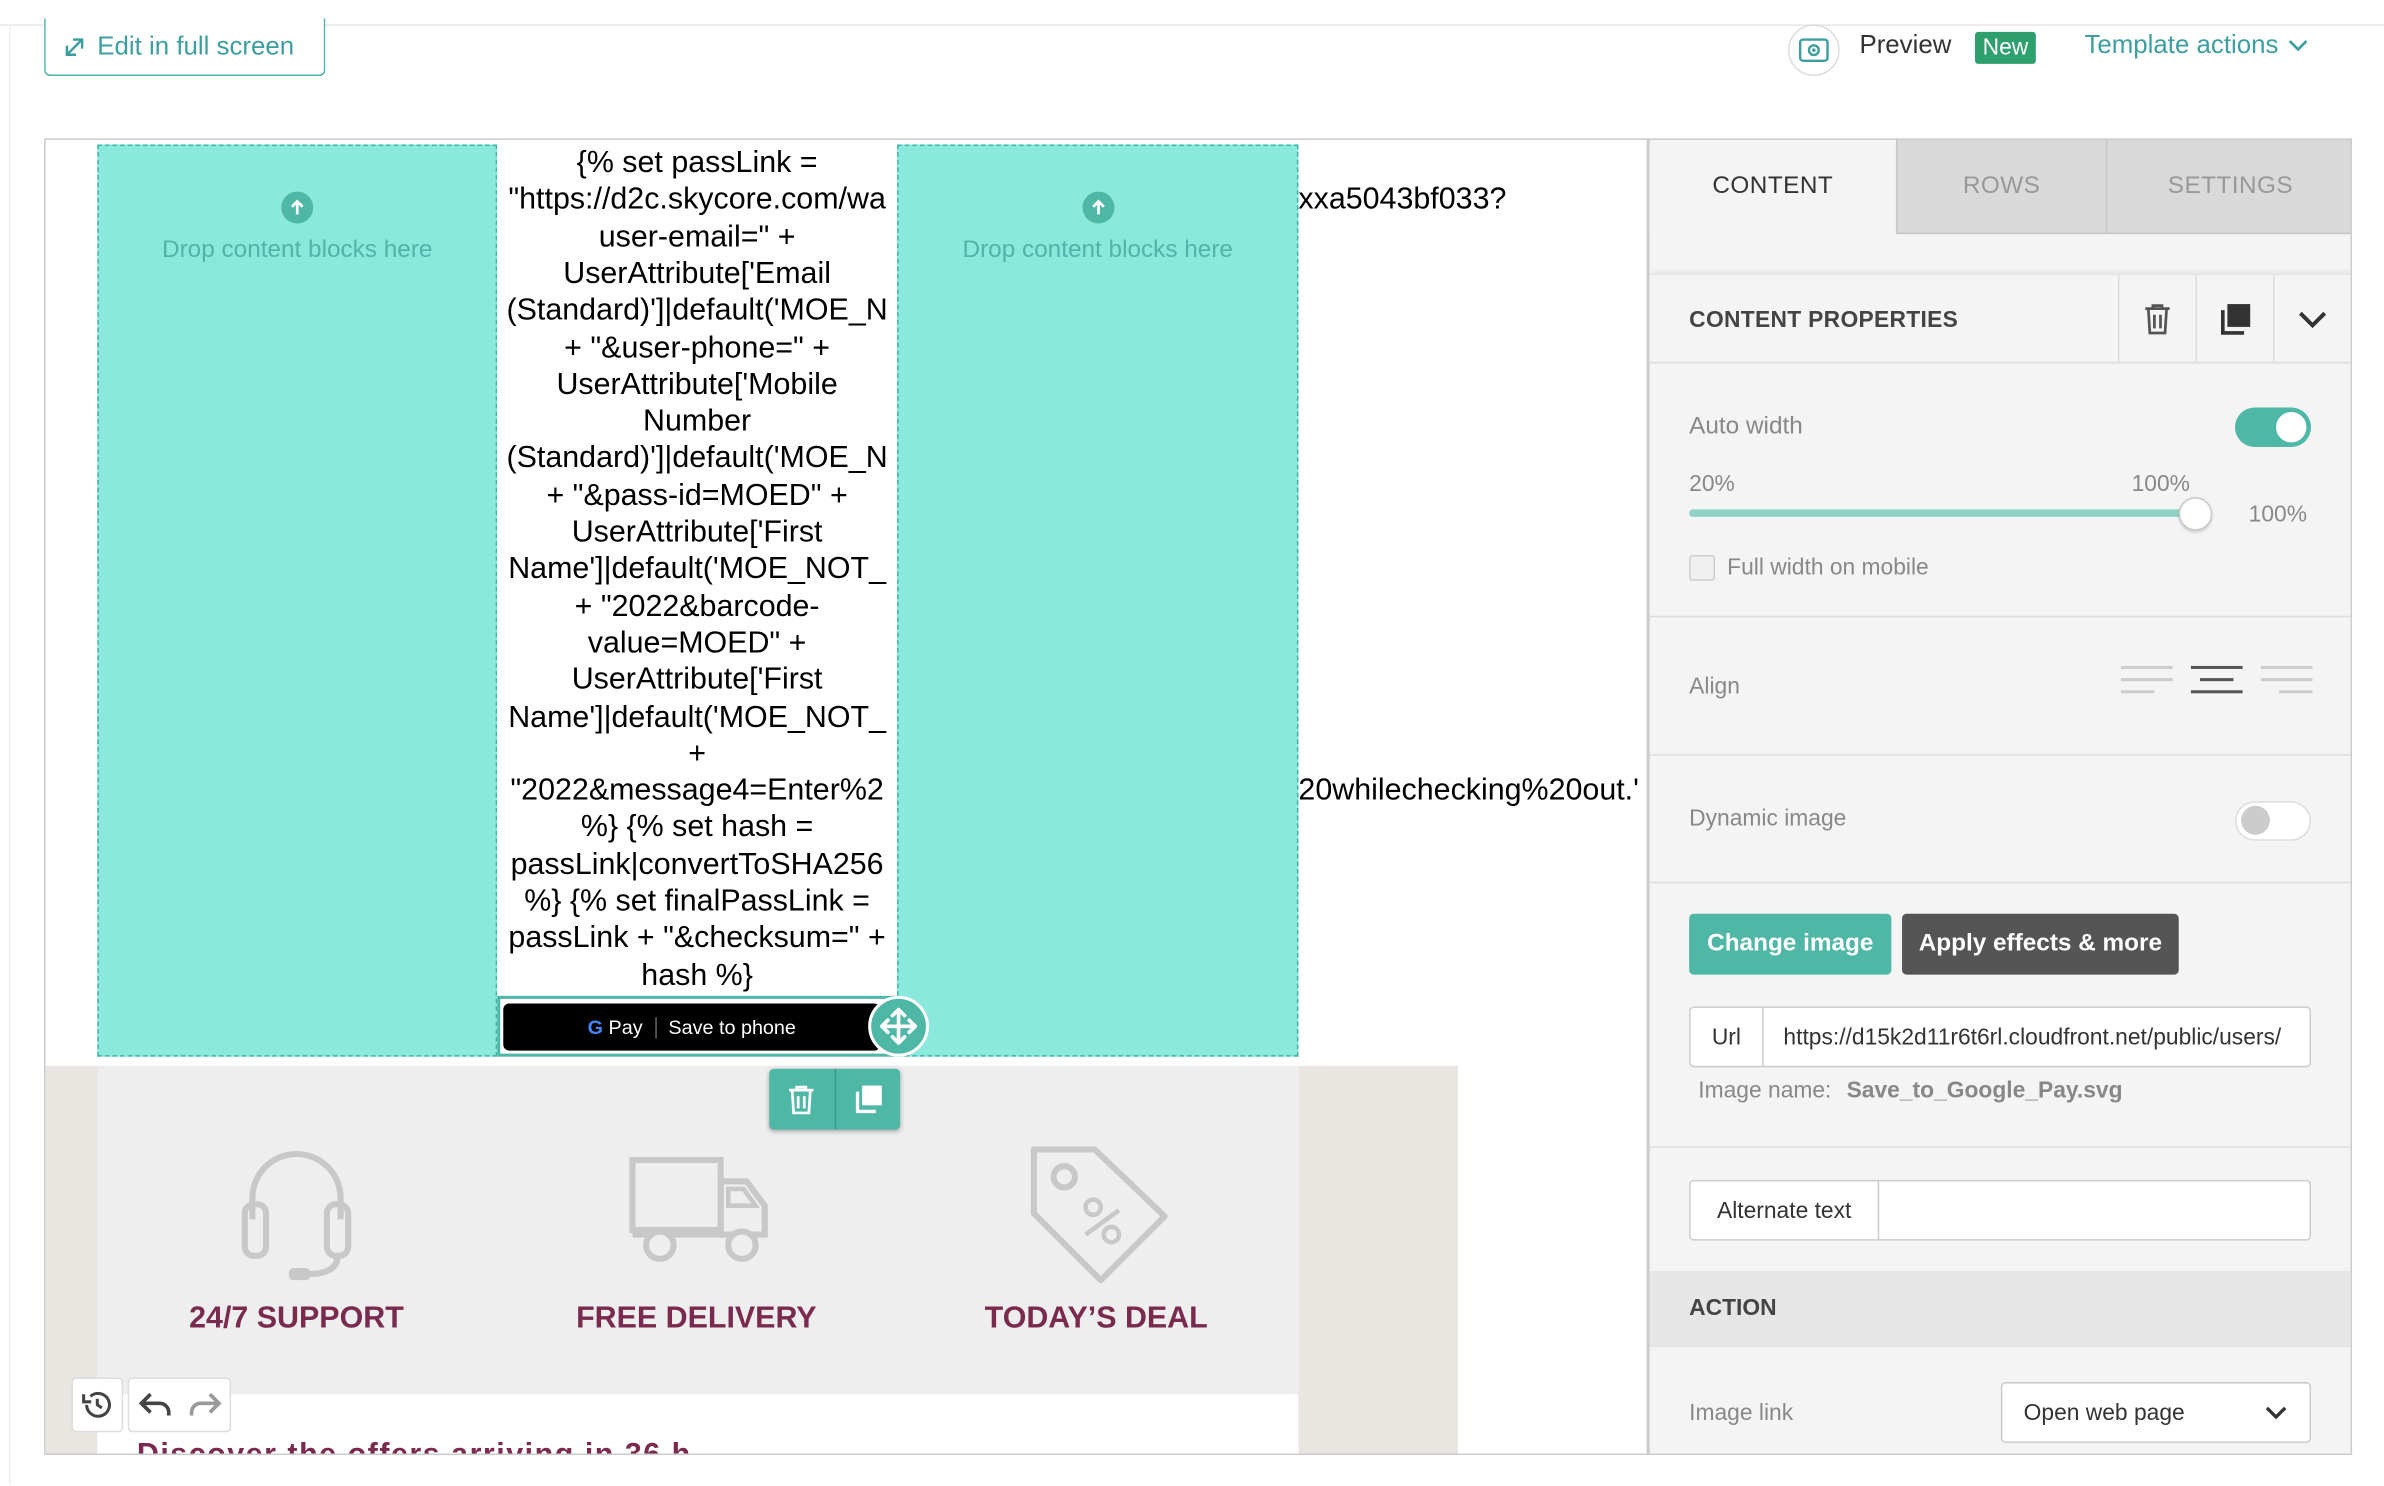  What do you see at coordinates (1984, 1090) in the screenshot?
I see `image-name-value: Save_to_Google_Pay.svg` at bounding box center [1984, 1090].